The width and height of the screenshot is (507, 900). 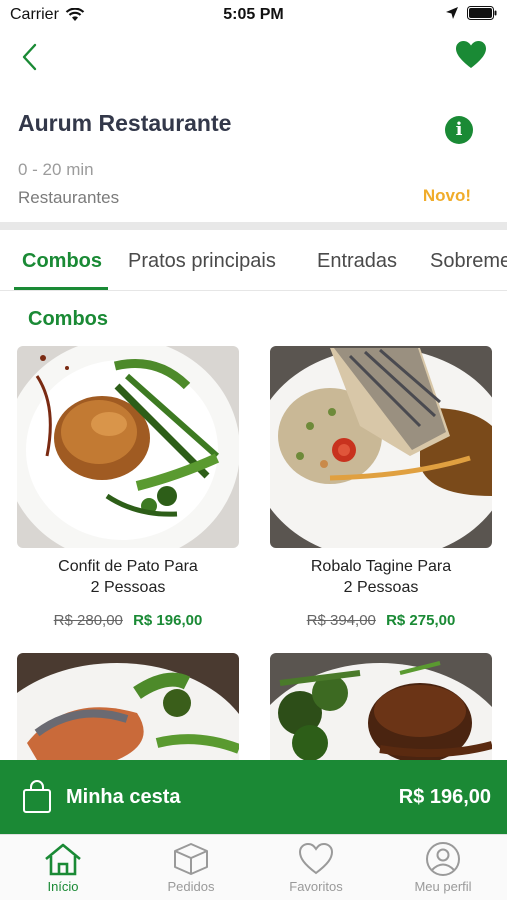 I want to click on nav-bar, so click(x=253, y=57).